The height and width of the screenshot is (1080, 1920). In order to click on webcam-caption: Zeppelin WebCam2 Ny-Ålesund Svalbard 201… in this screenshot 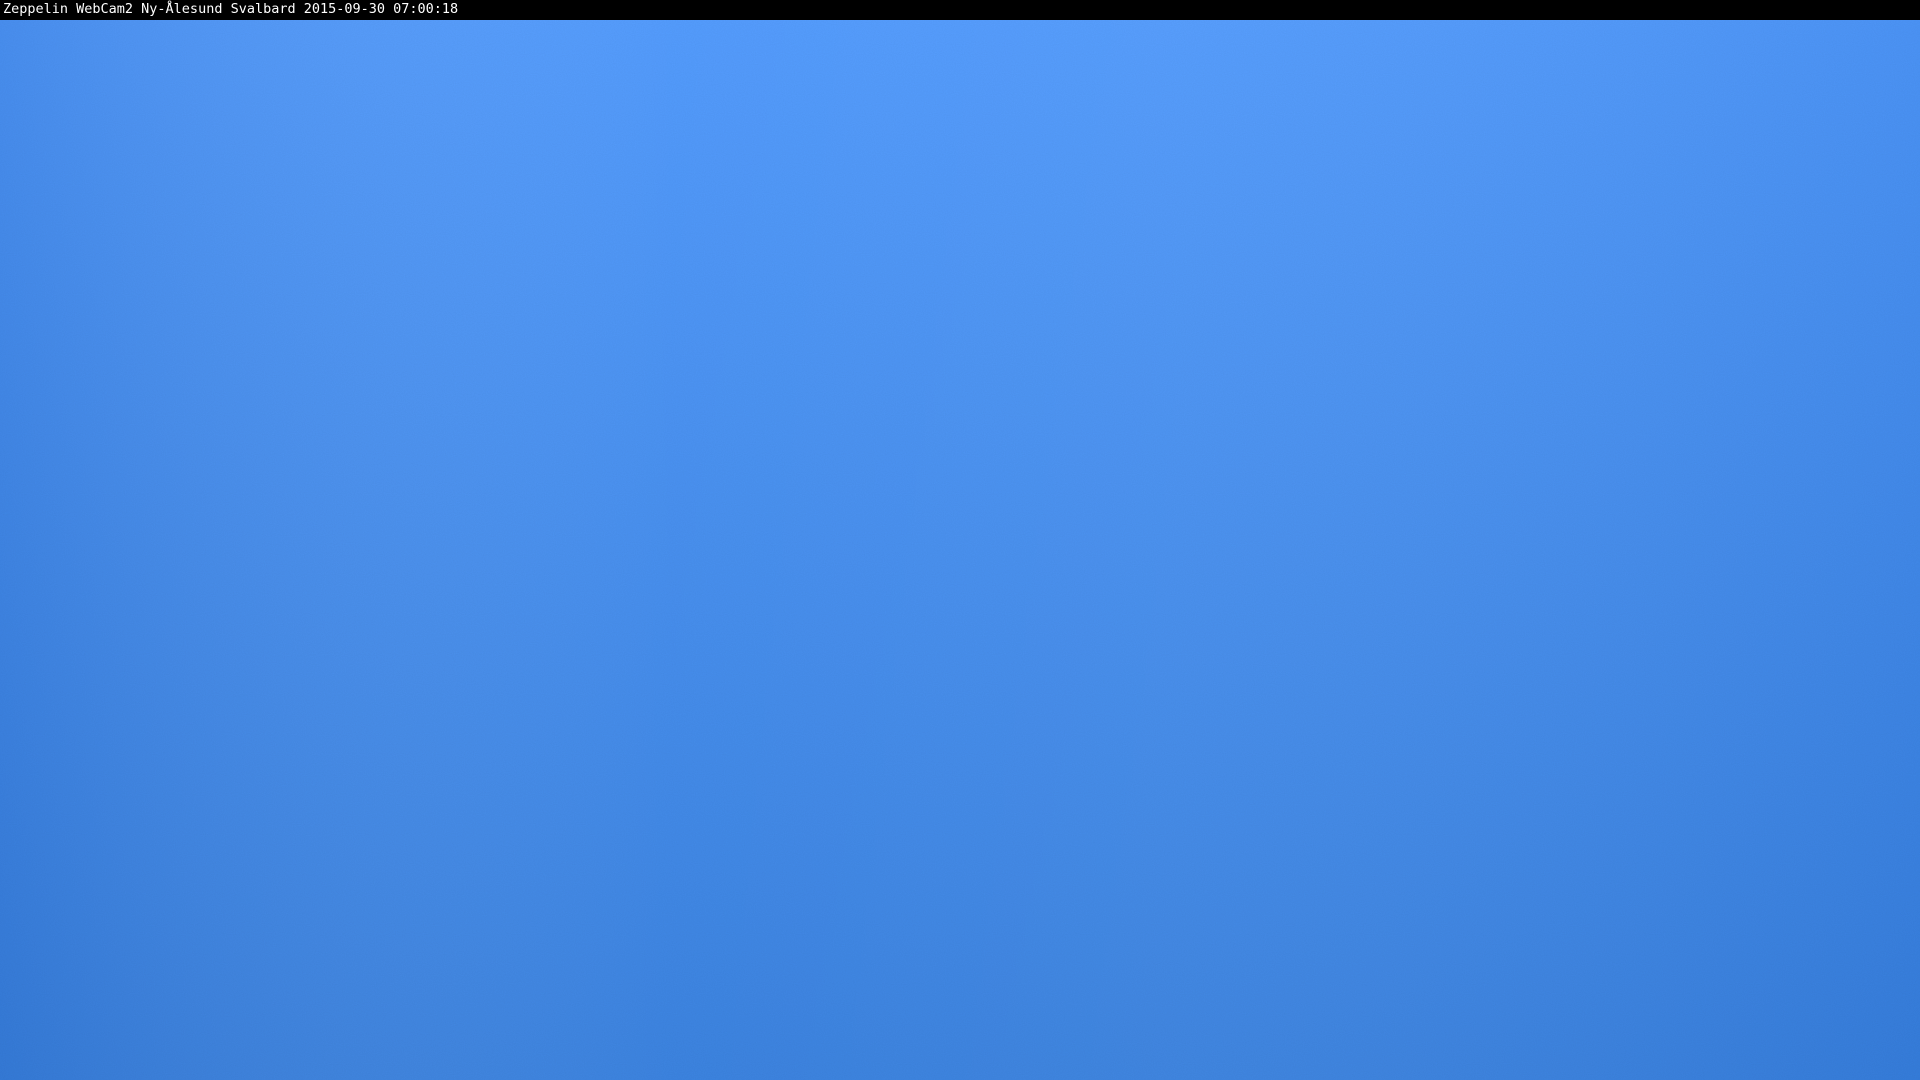, I will do `click(231, 9)`.